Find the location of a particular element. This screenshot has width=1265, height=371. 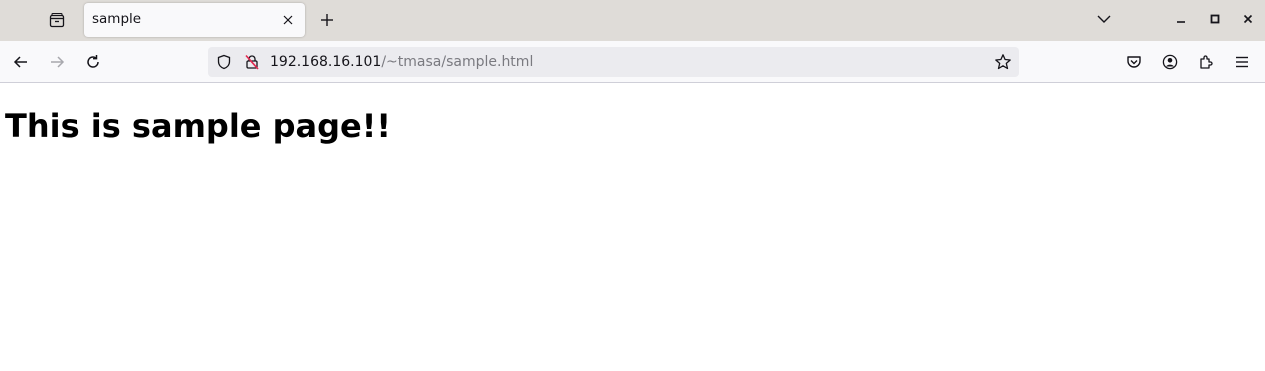

app-menu-button is located at coordinates (1242, 62).